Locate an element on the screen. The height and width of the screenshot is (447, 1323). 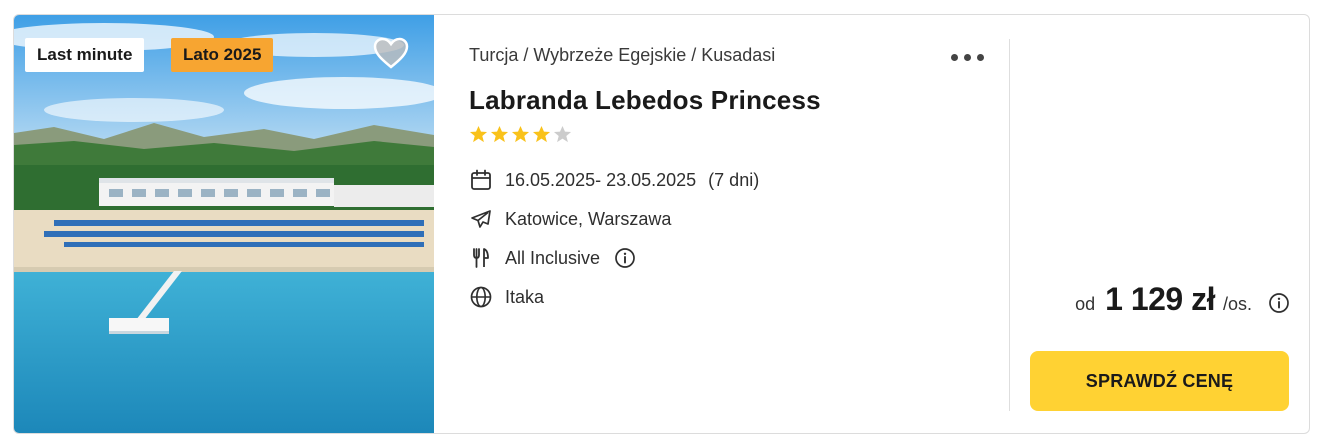
travel-dates: 16.05.2025- 23.05.2025 is located at coordinates (601, 179).